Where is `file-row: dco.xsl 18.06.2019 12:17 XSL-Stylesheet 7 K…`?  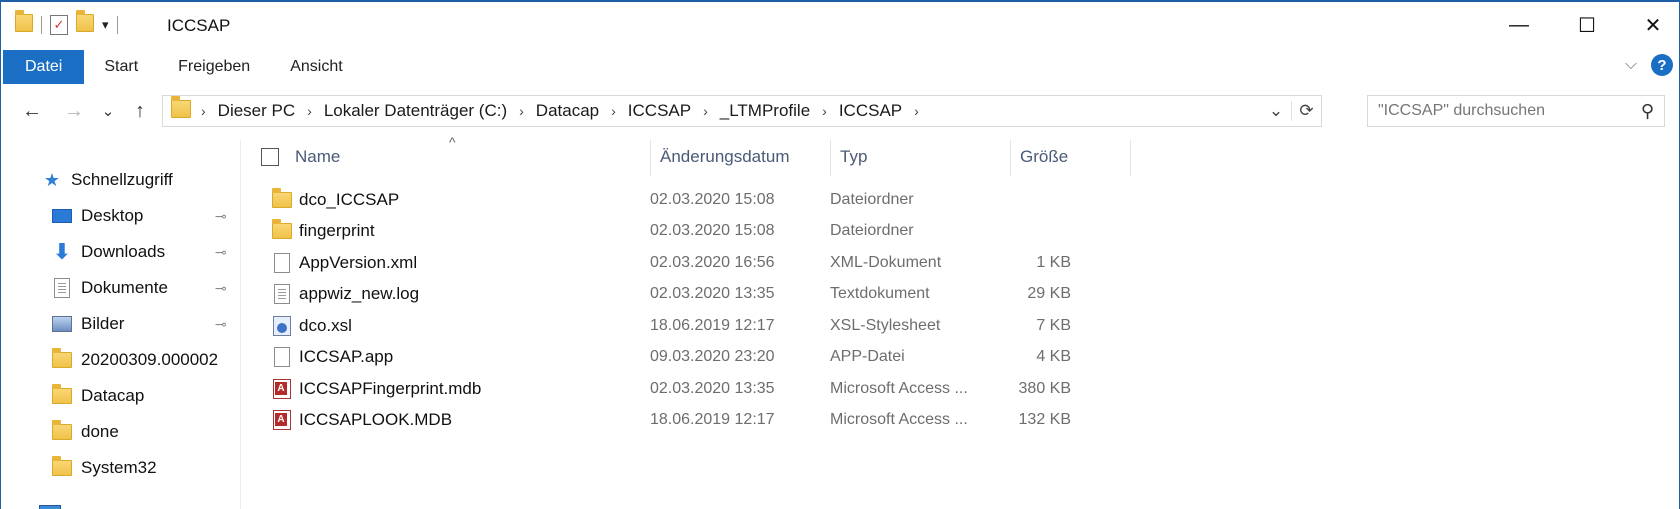 file-row: dco.xsl 18.06.2019 12:17 XSL-Stylesheet 7 K… is located at coordinates (701, 325).